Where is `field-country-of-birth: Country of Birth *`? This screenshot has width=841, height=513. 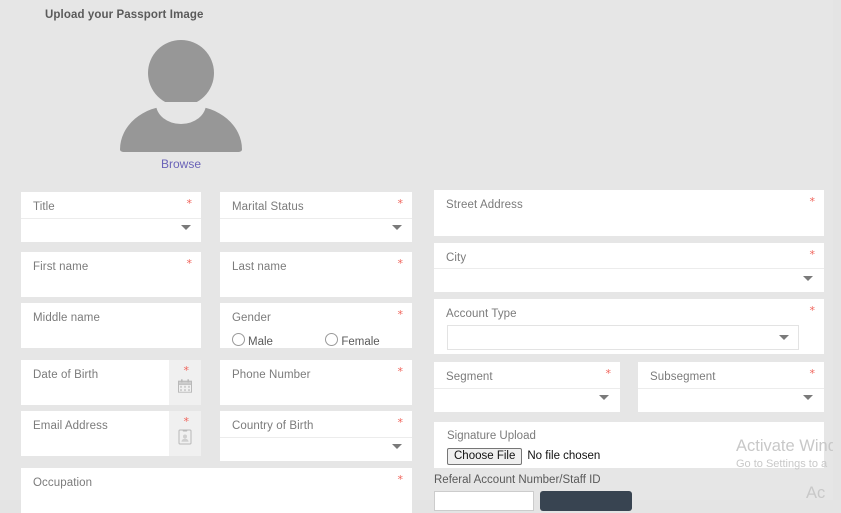 field-country-of-birth: Country of Birth * is located at coordinates (316, 436).